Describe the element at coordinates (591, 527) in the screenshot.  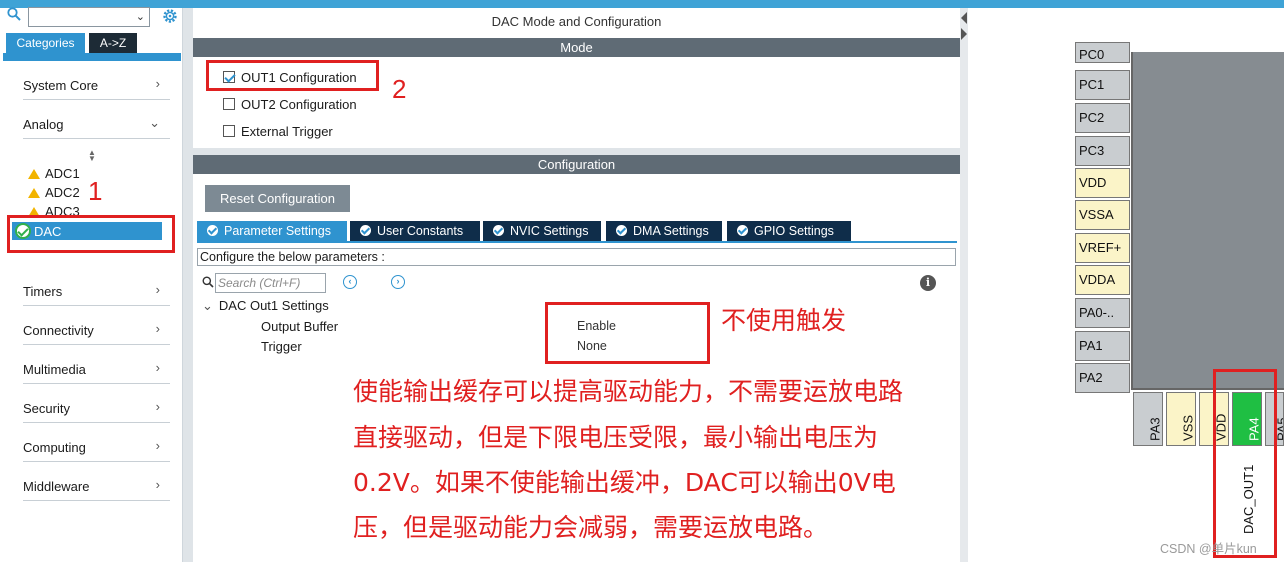
I see `annotation-note-line-4: 压，但是驱动能力会减弱，需要运放电路。` at that location.